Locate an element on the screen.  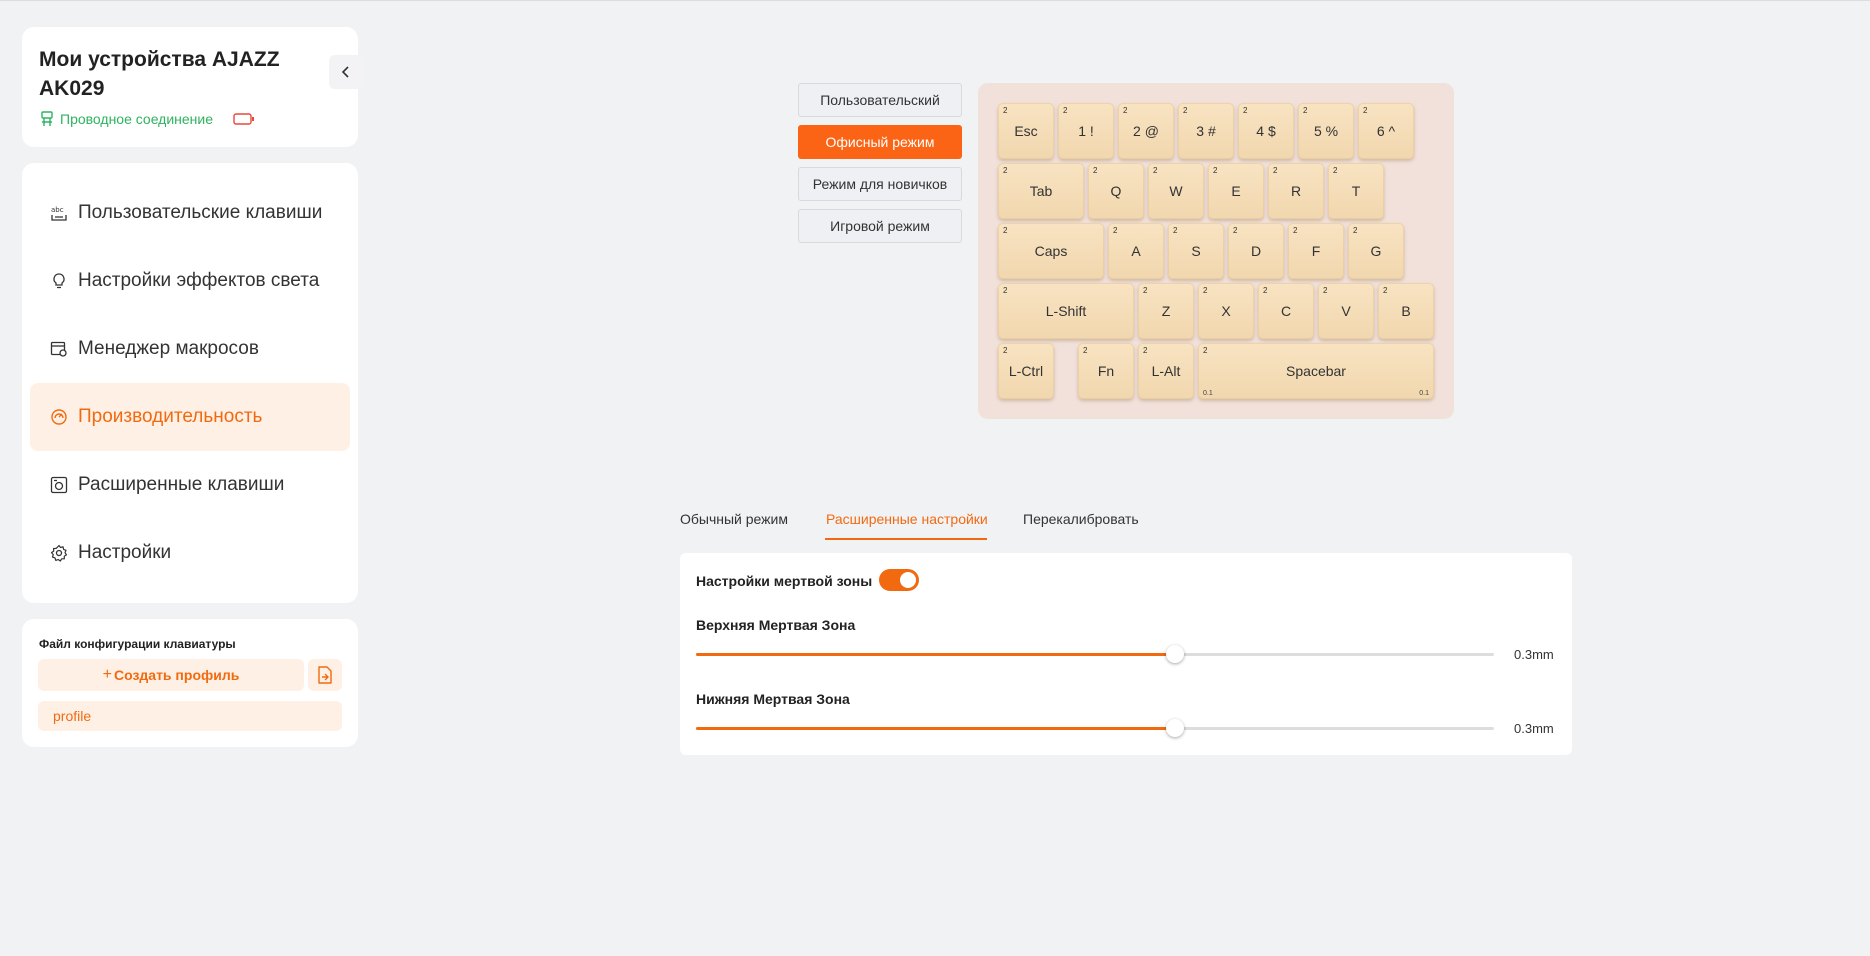
profile-list-item: profile is located at coordinates (190, 716).